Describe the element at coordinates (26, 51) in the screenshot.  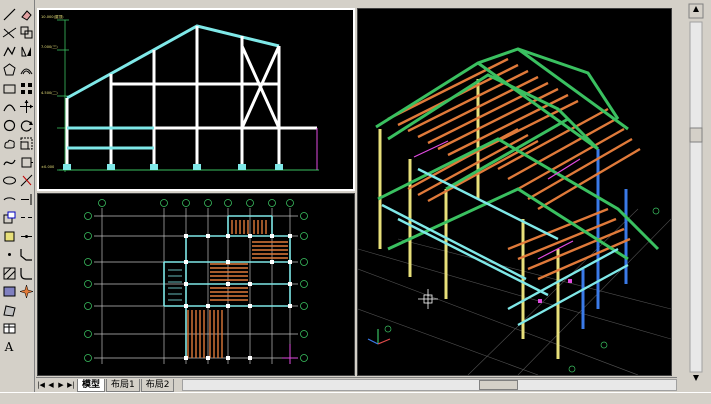
I see `mirror-icon` at that location.